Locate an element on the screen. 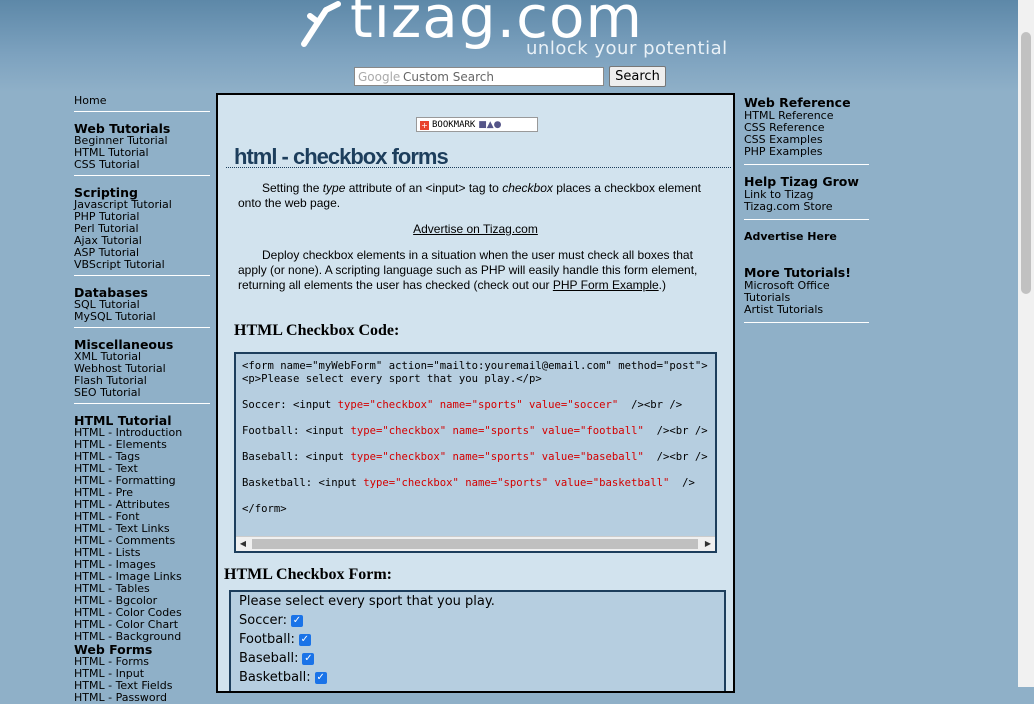  advertise-link: Advertise on Tizag.com is located at coordinates (475, 229).